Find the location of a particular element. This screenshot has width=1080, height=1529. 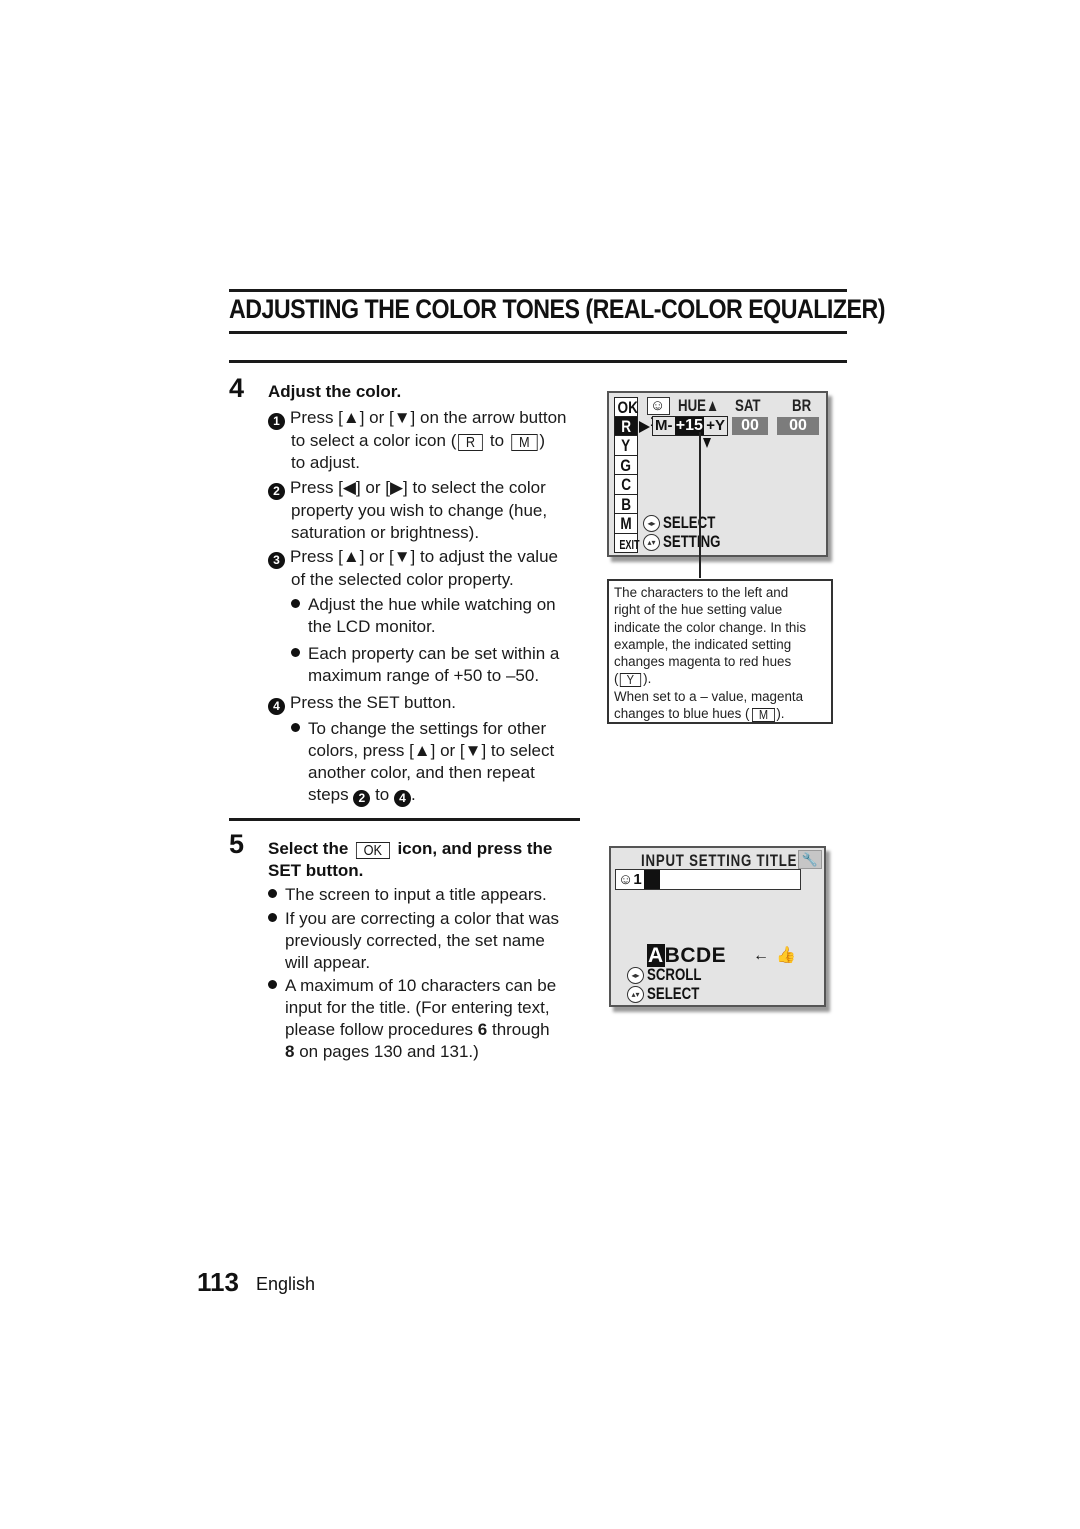

step-5-rule is located at coordinates (404, 819).